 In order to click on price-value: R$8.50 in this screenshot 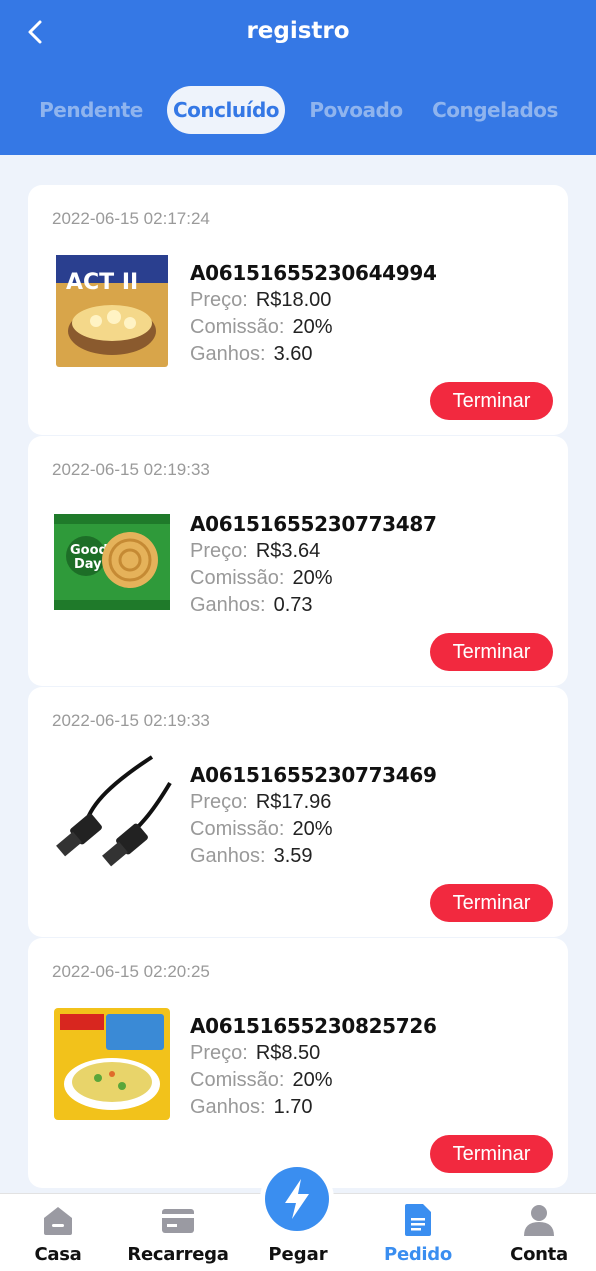, I will do `click(288, 1053)`.